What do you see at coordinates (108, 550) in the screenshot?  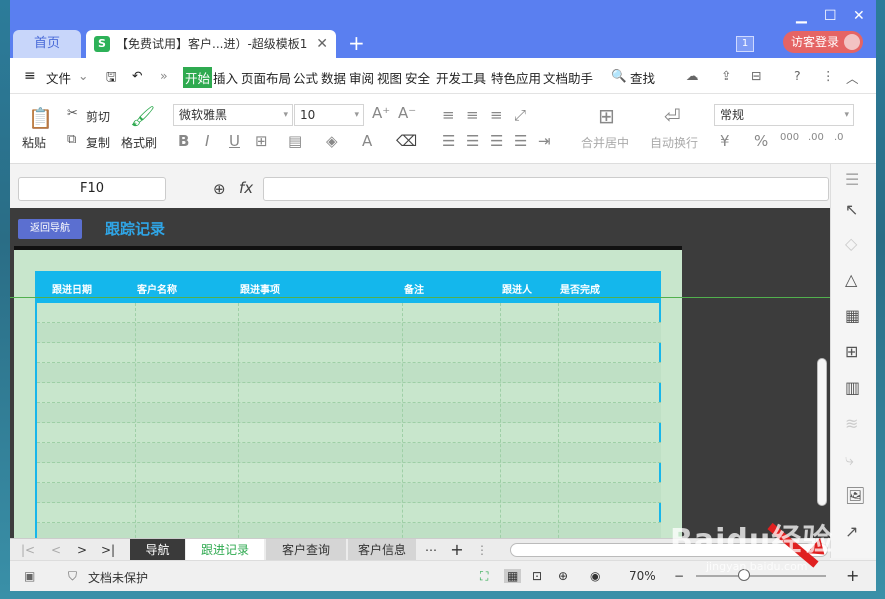 I see `last-sheet-icon: >|` at bounding box center [108, 550].